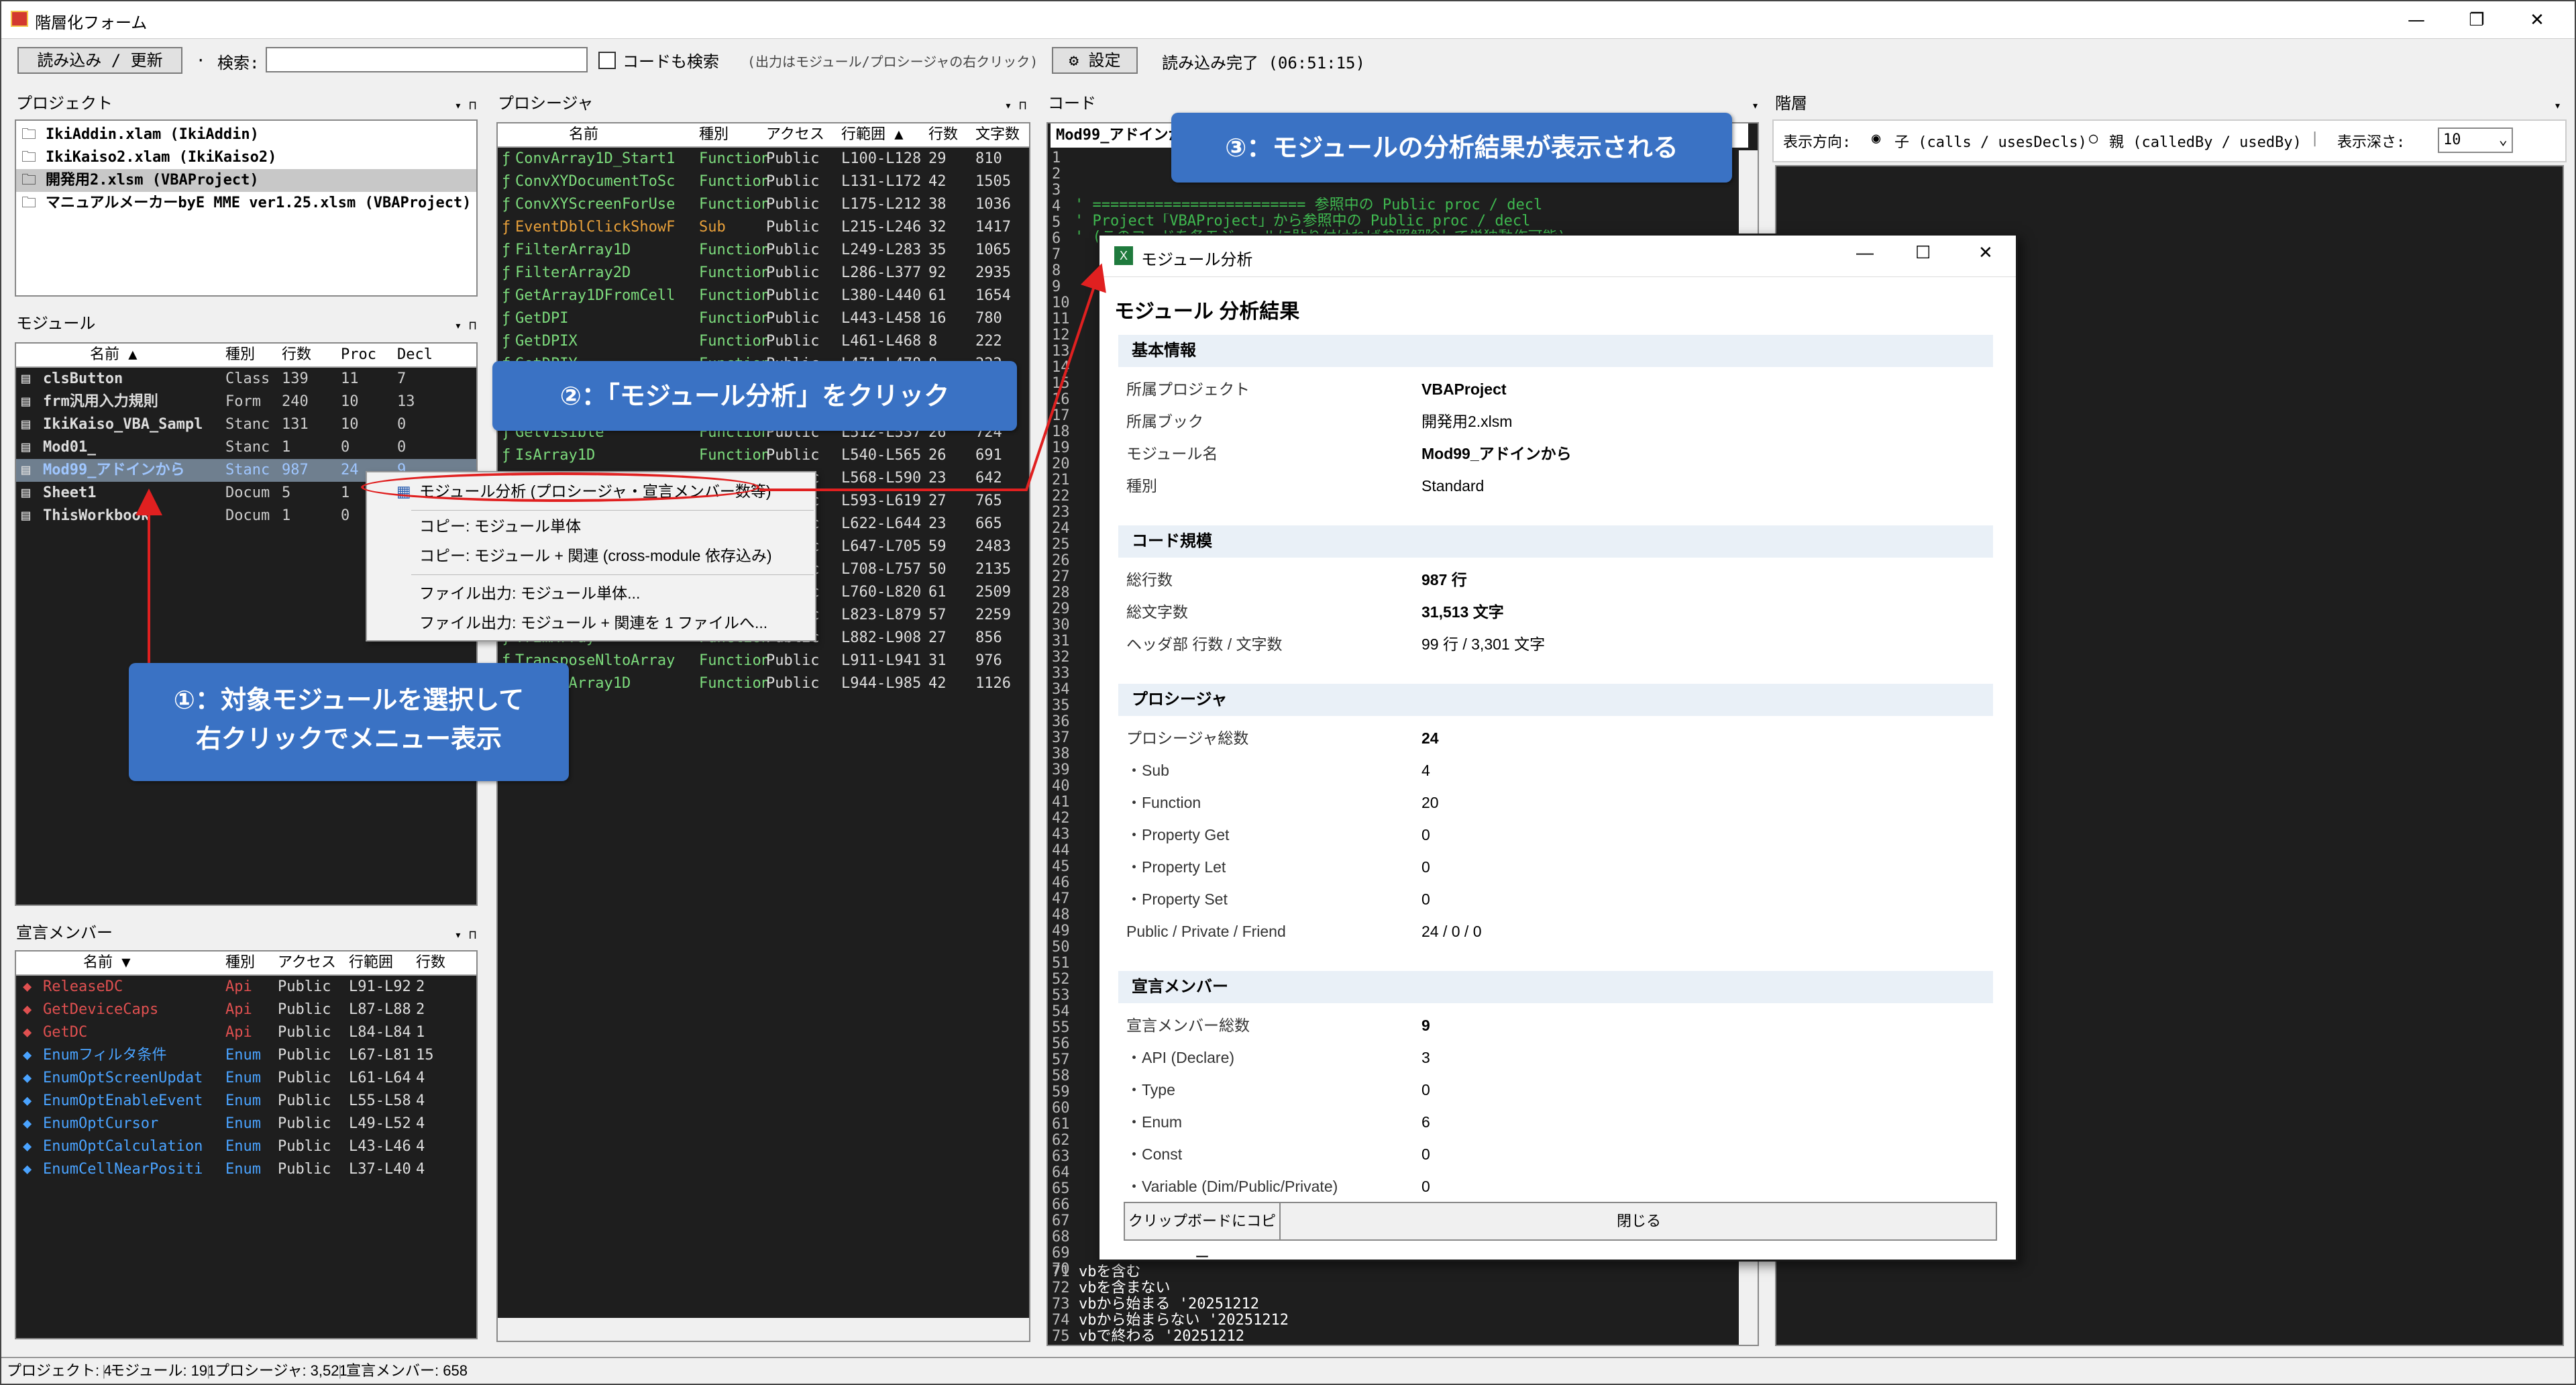  I want to click on cell-lines: 2, so click(420, 1009).